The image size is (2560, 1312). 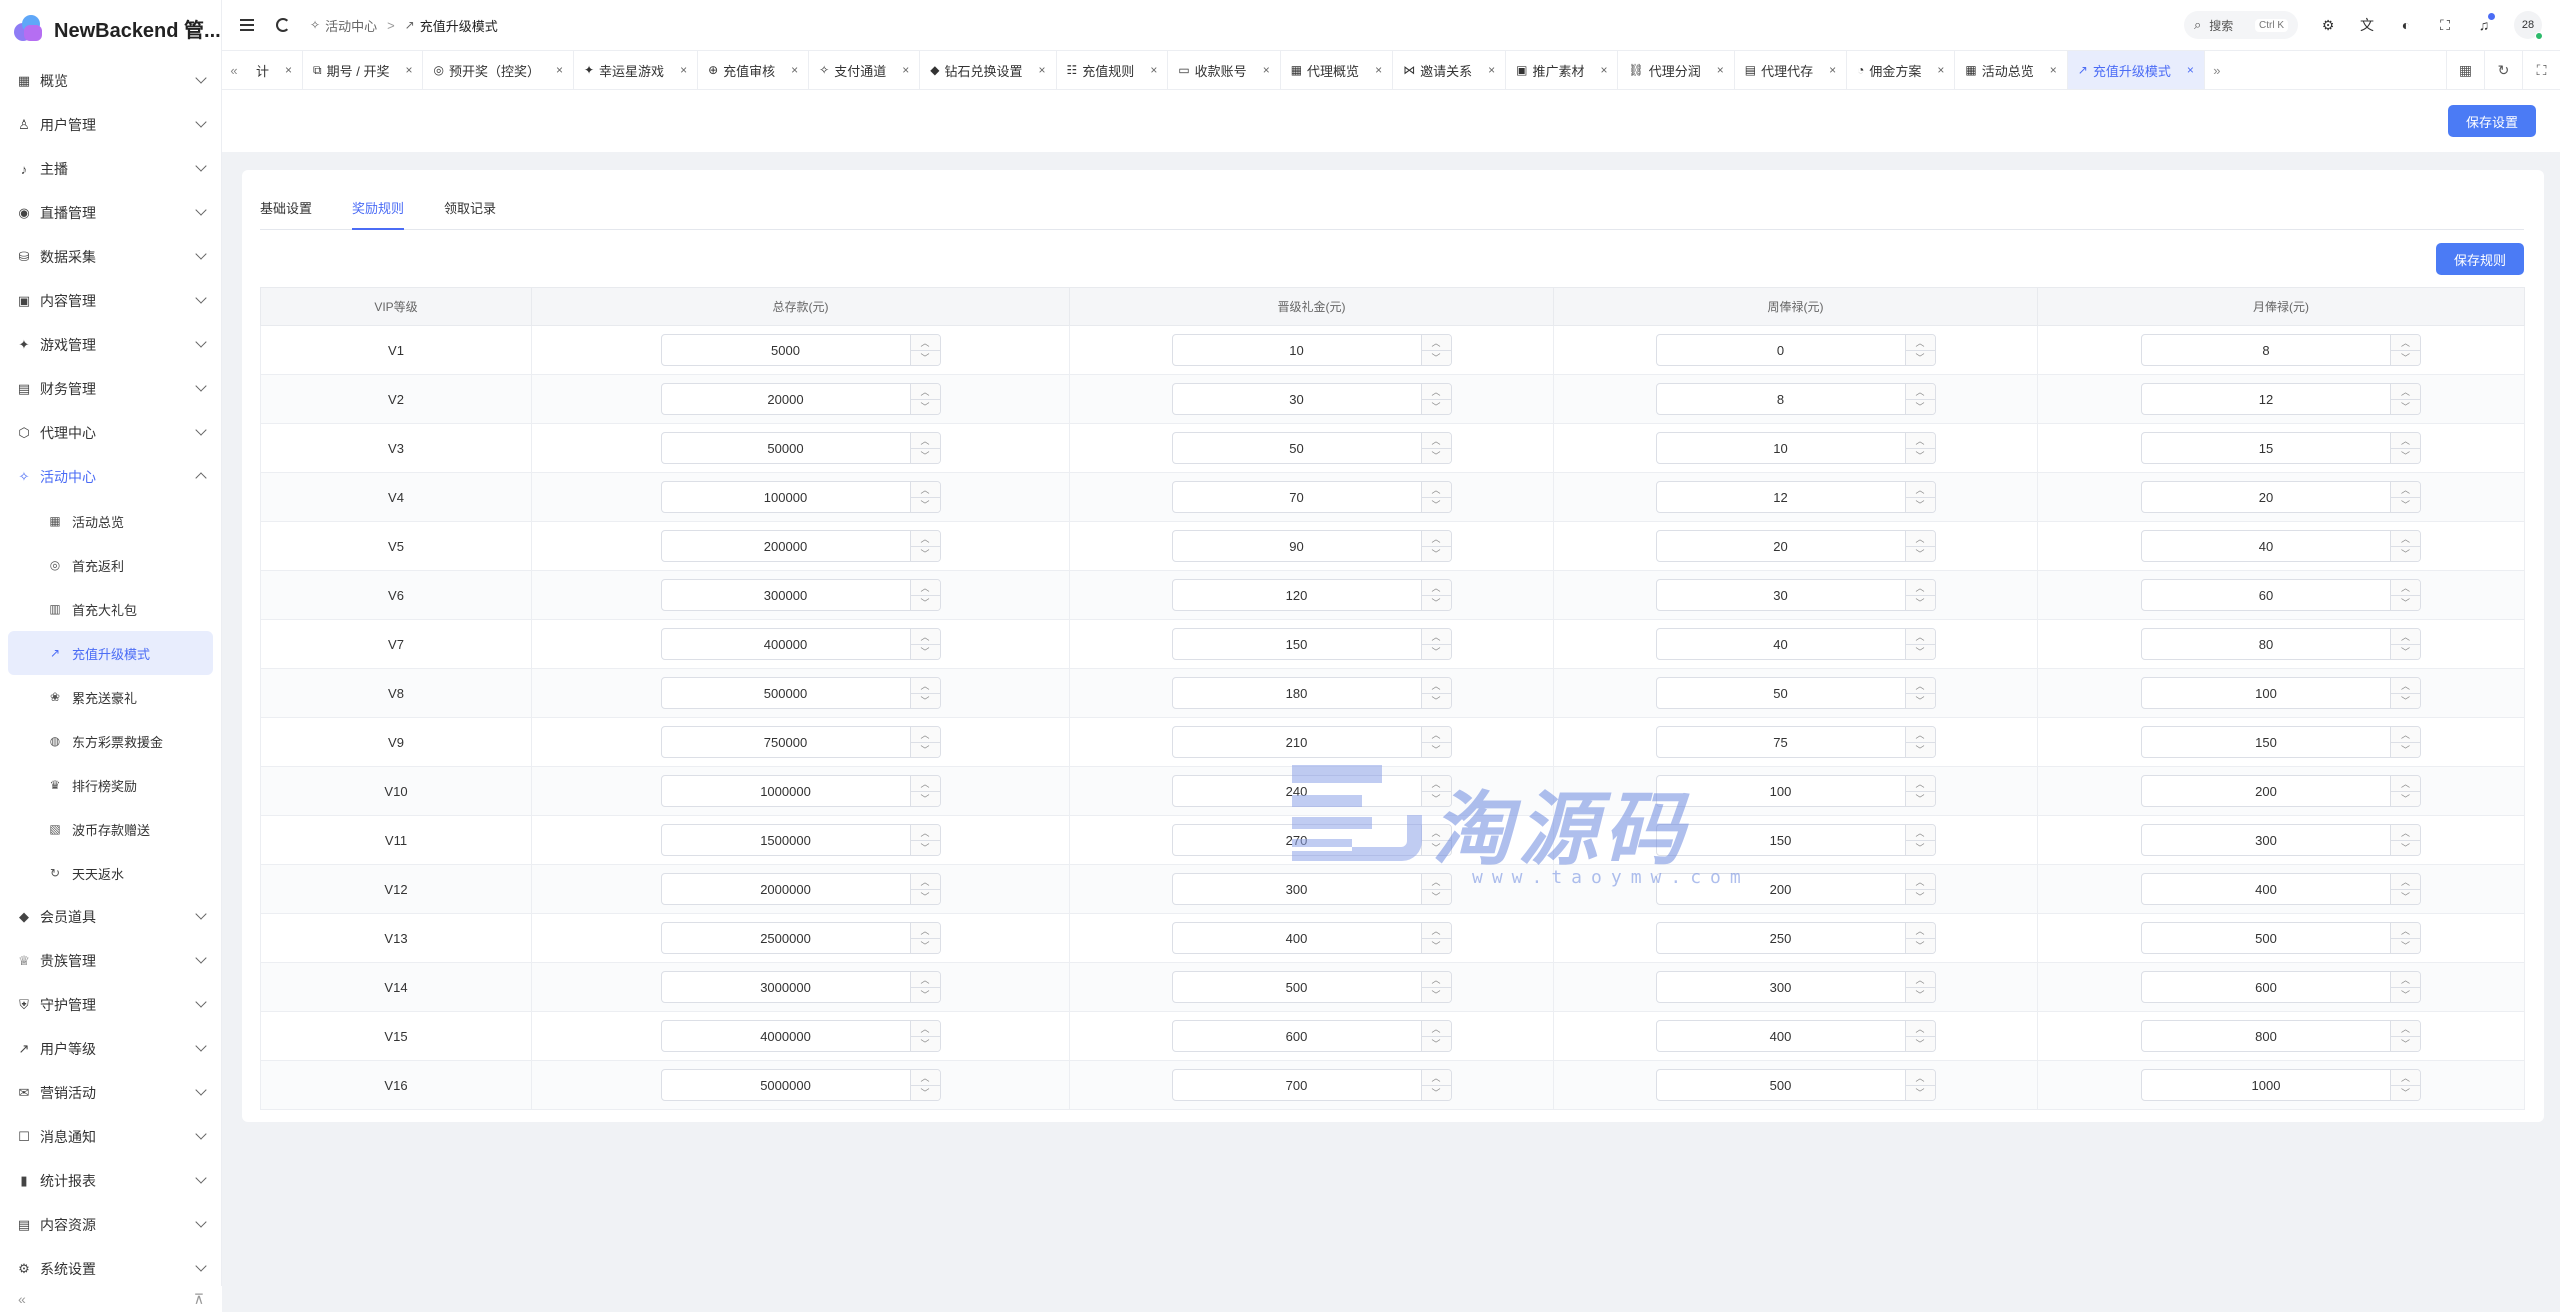 I want to click on sidebar-item: ▤ 内容资源, so click(x=110, y=1225).